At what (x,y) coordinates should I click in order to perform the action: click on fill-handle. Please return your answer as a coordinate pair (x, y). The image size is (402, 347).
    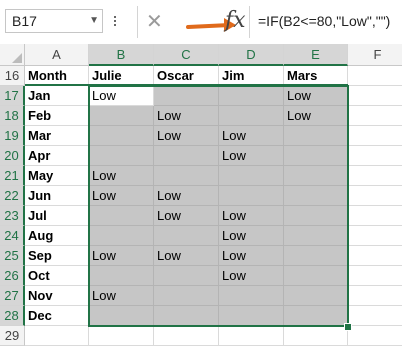
    Looking at the image, I should click on (348, 327).